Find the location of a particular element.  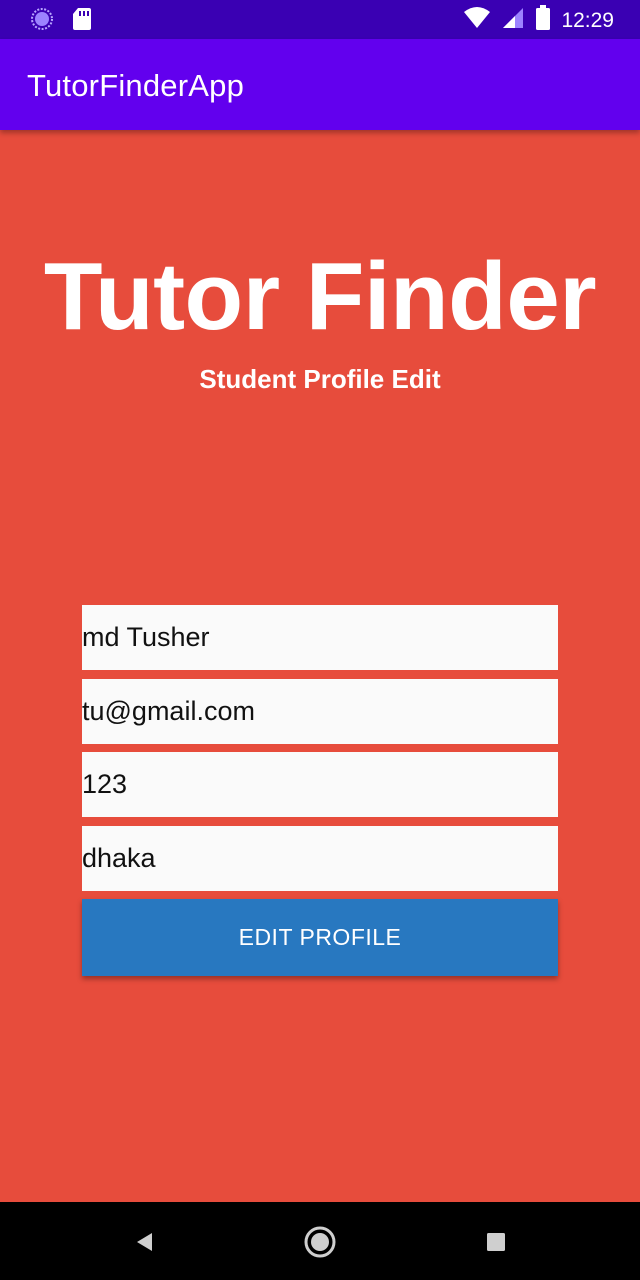

app-title: TutorFinderApp is located at coordinates (136, 85).